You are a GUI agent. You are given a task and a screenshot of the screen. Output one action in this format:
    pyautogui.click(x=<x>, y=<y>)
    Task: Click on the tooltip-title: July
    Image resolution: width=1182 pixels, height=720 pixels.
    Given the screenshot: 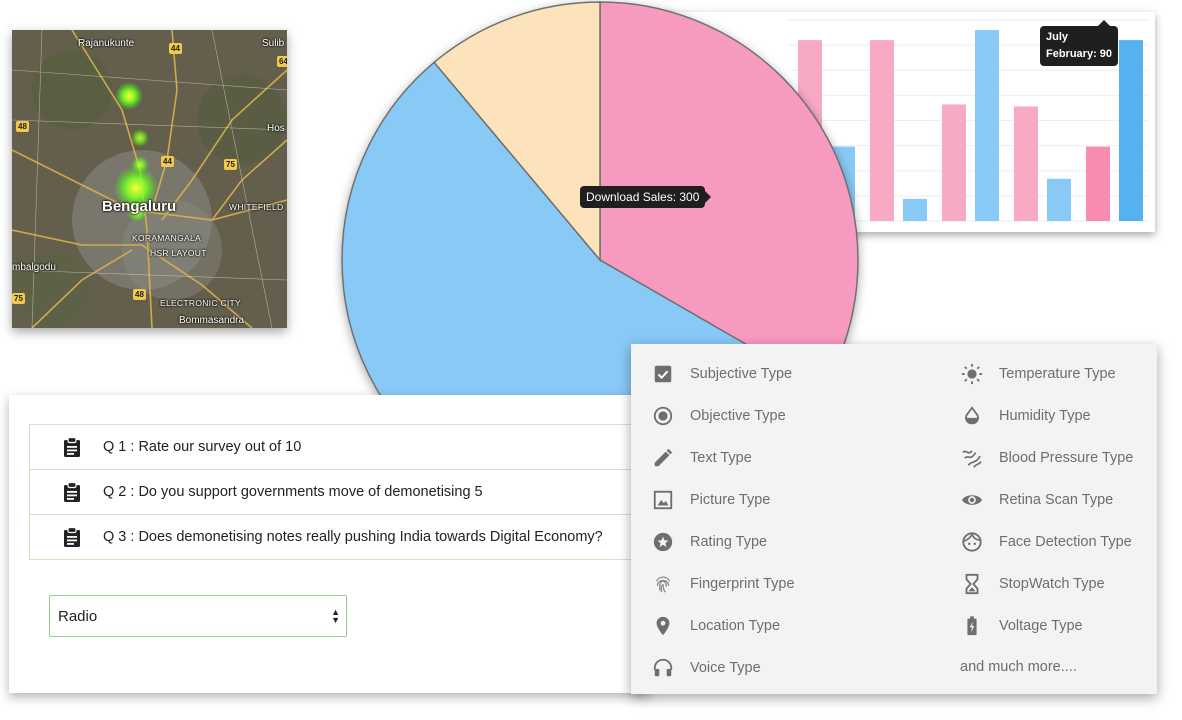 What is the action you would take?
    pyautogui.click(x=1057, y=37)
    